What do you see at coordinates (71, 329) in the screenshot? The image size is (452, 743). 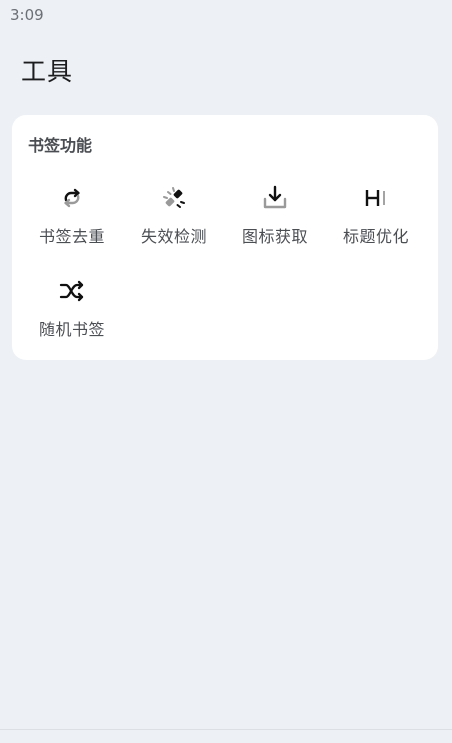 I see `tool-label: 随机书签` at bounding box center [71, 329].